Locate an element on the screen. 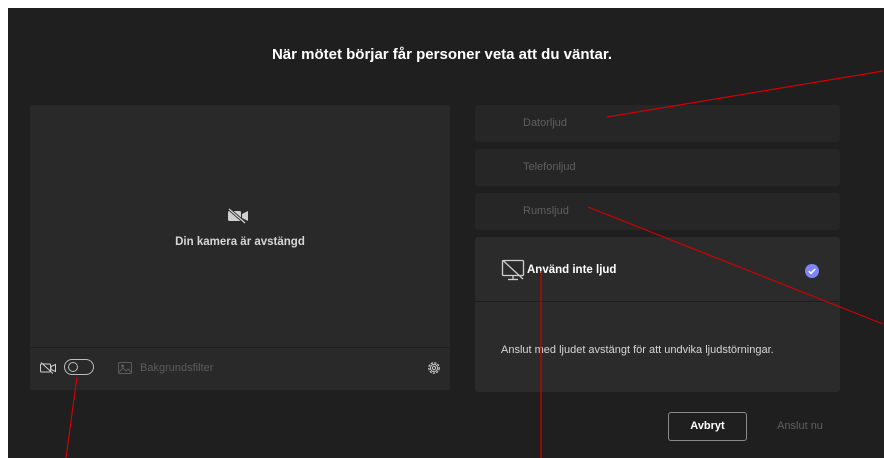 Image resolution: width=884 pixels, height=458 pixels. join-now-button: Anslut nu is located at coordinates (800, 426).